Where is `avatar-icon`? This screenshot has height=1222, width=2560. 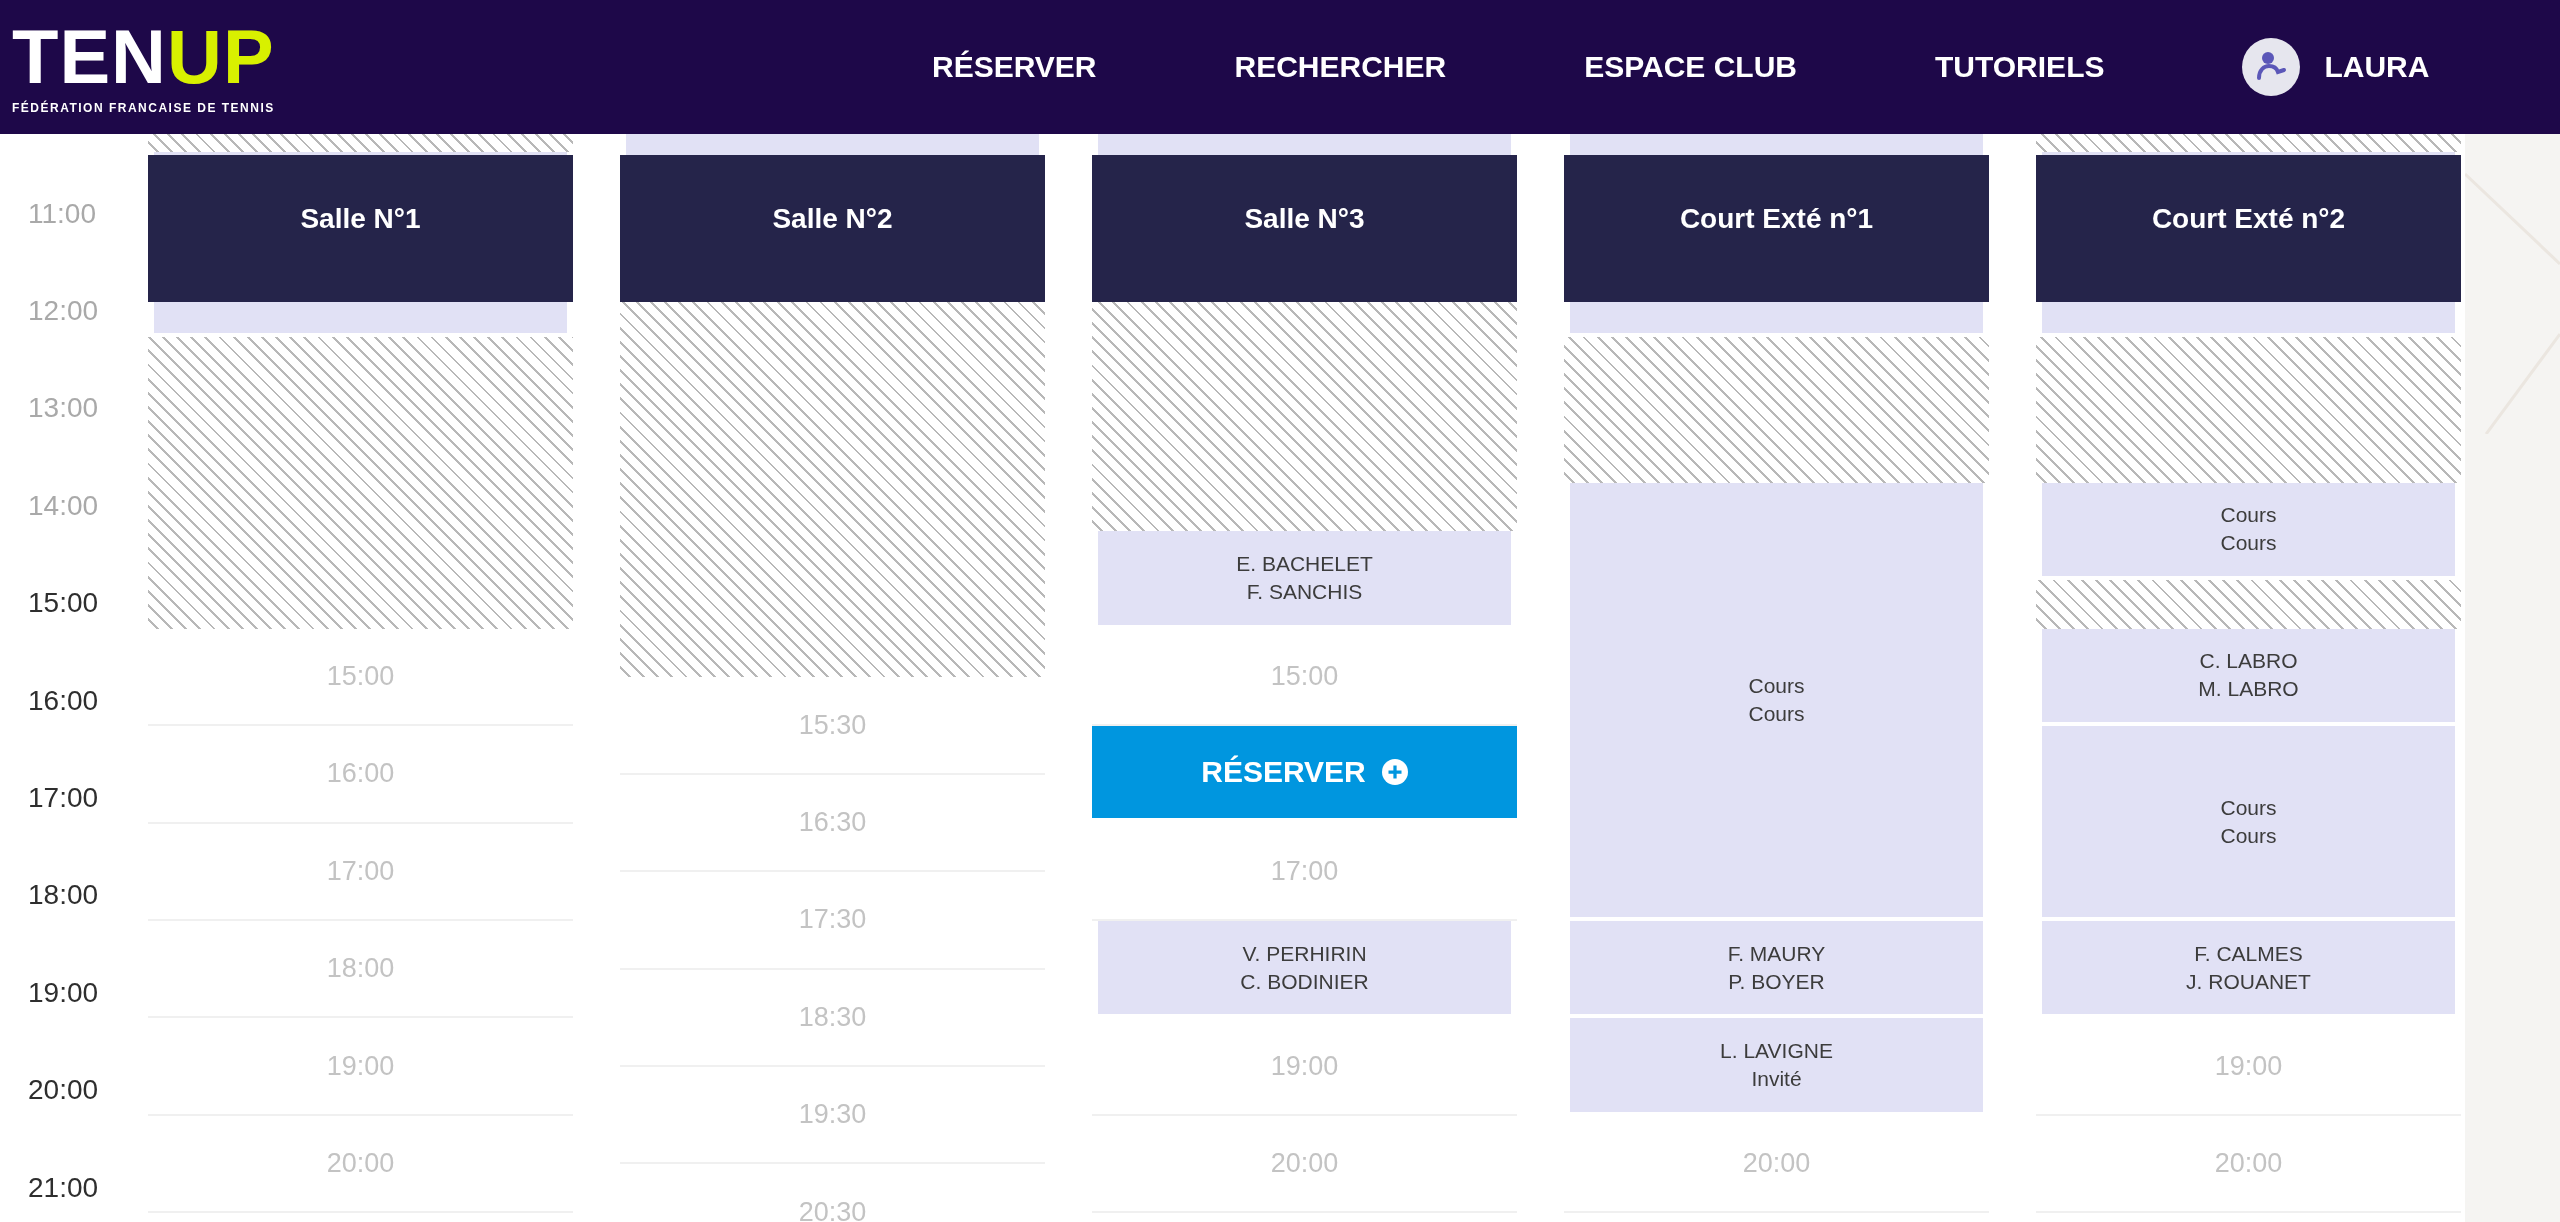
avatar-icon is located at coordinates (2271, 67).